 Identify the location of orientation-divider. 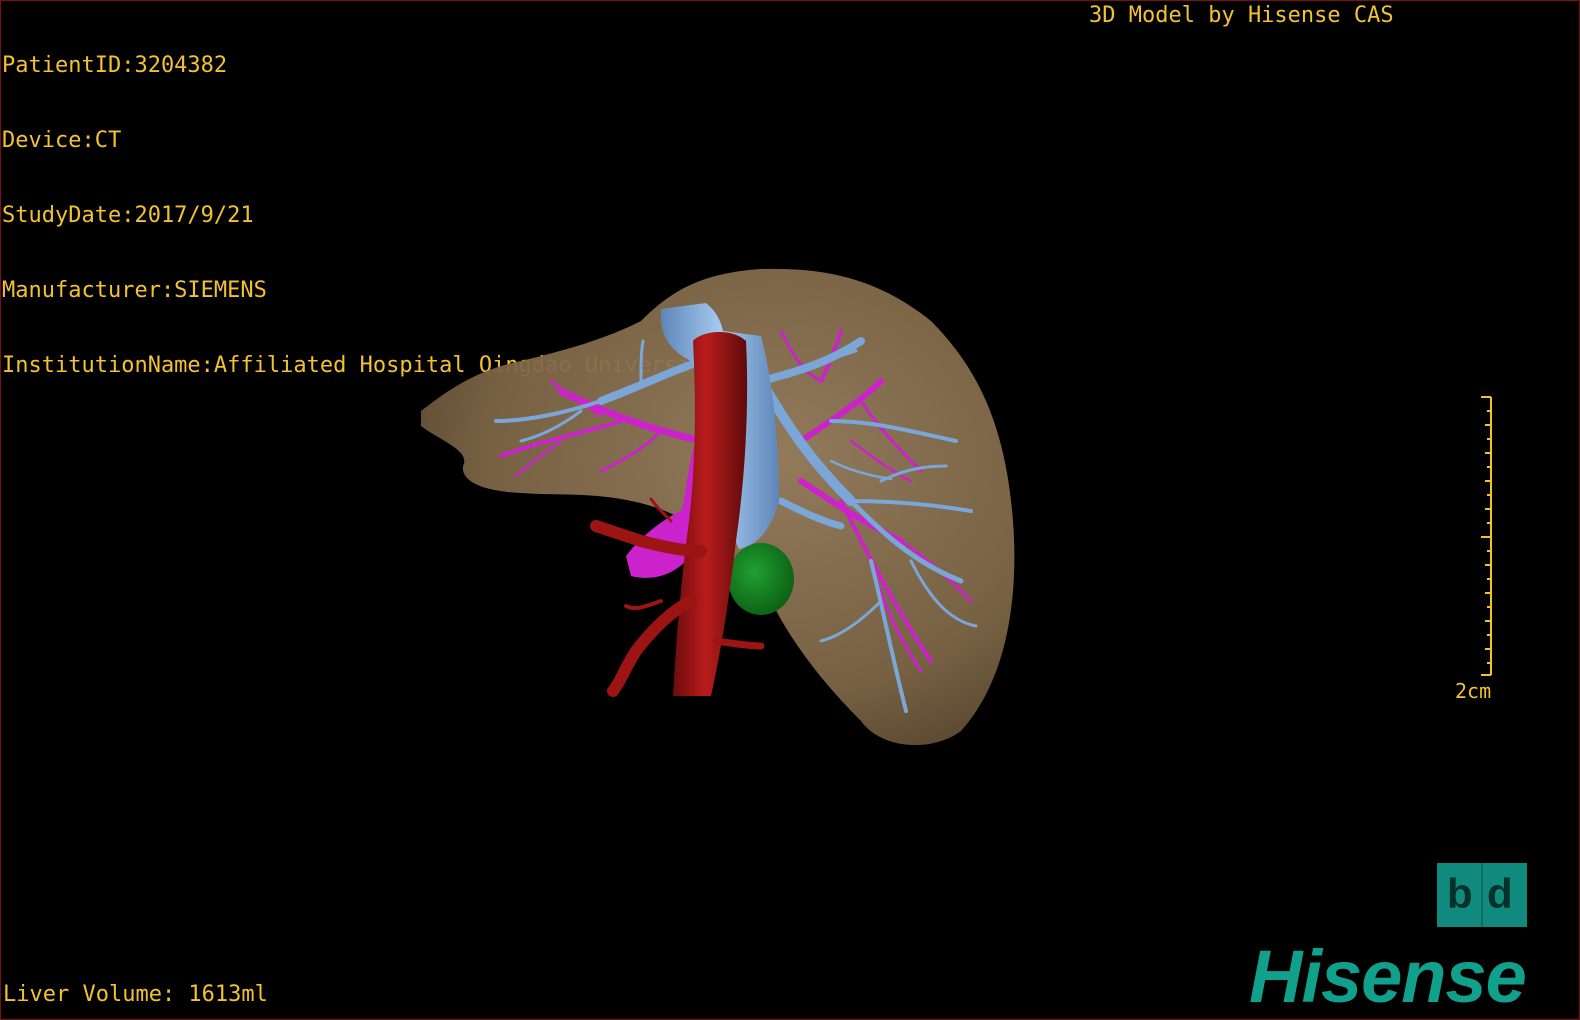
(1482, 895).